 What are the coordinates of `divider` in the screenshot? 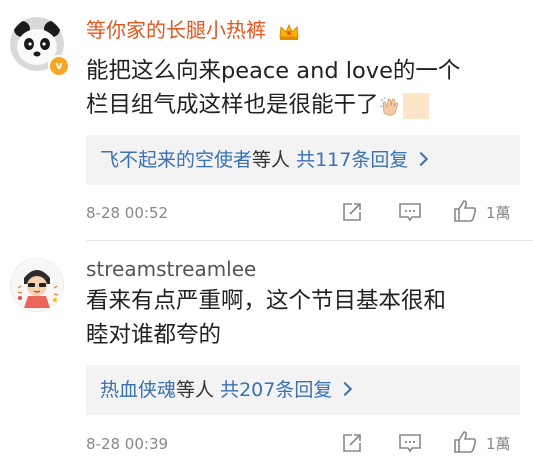 It's located at (309, 240).